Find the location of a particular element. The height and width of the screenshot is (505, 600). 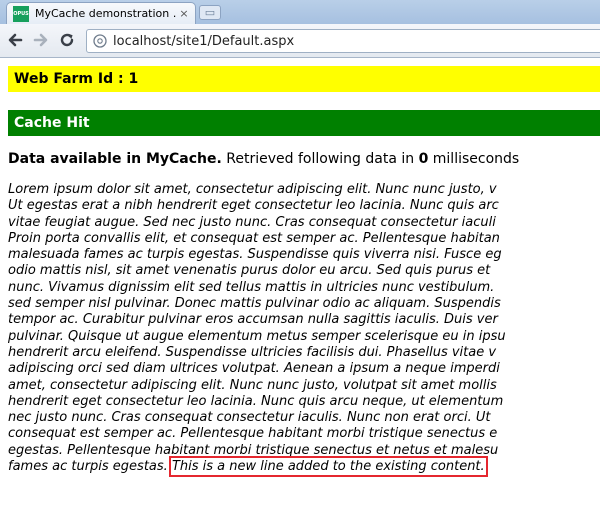

new-tab-button: ▭ is located at coordinates (210, 12).